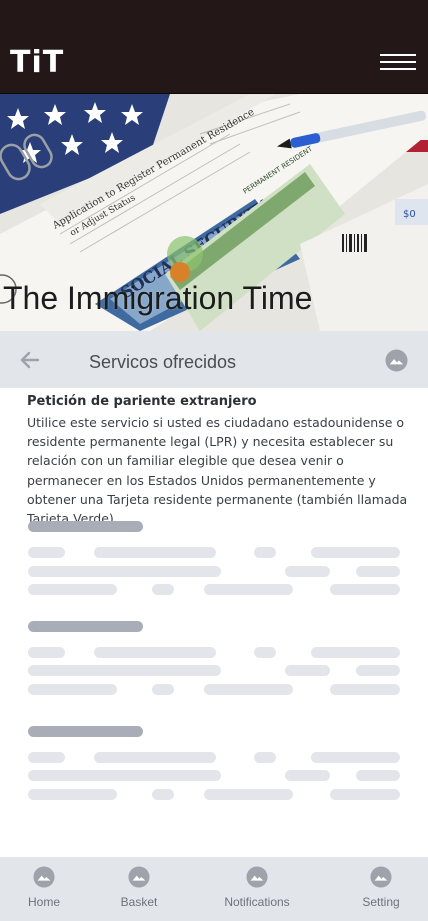 The height and width of the screenshot is (921, 428). I want to click on brand-logo: TiT, so click(37, 63).